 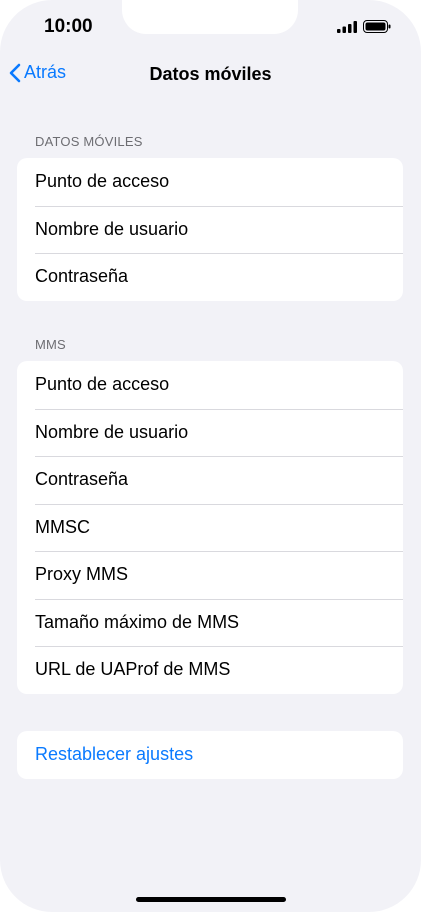 I want to click on reset-group: Restablecer ajustes, so click(x=210, y=755).